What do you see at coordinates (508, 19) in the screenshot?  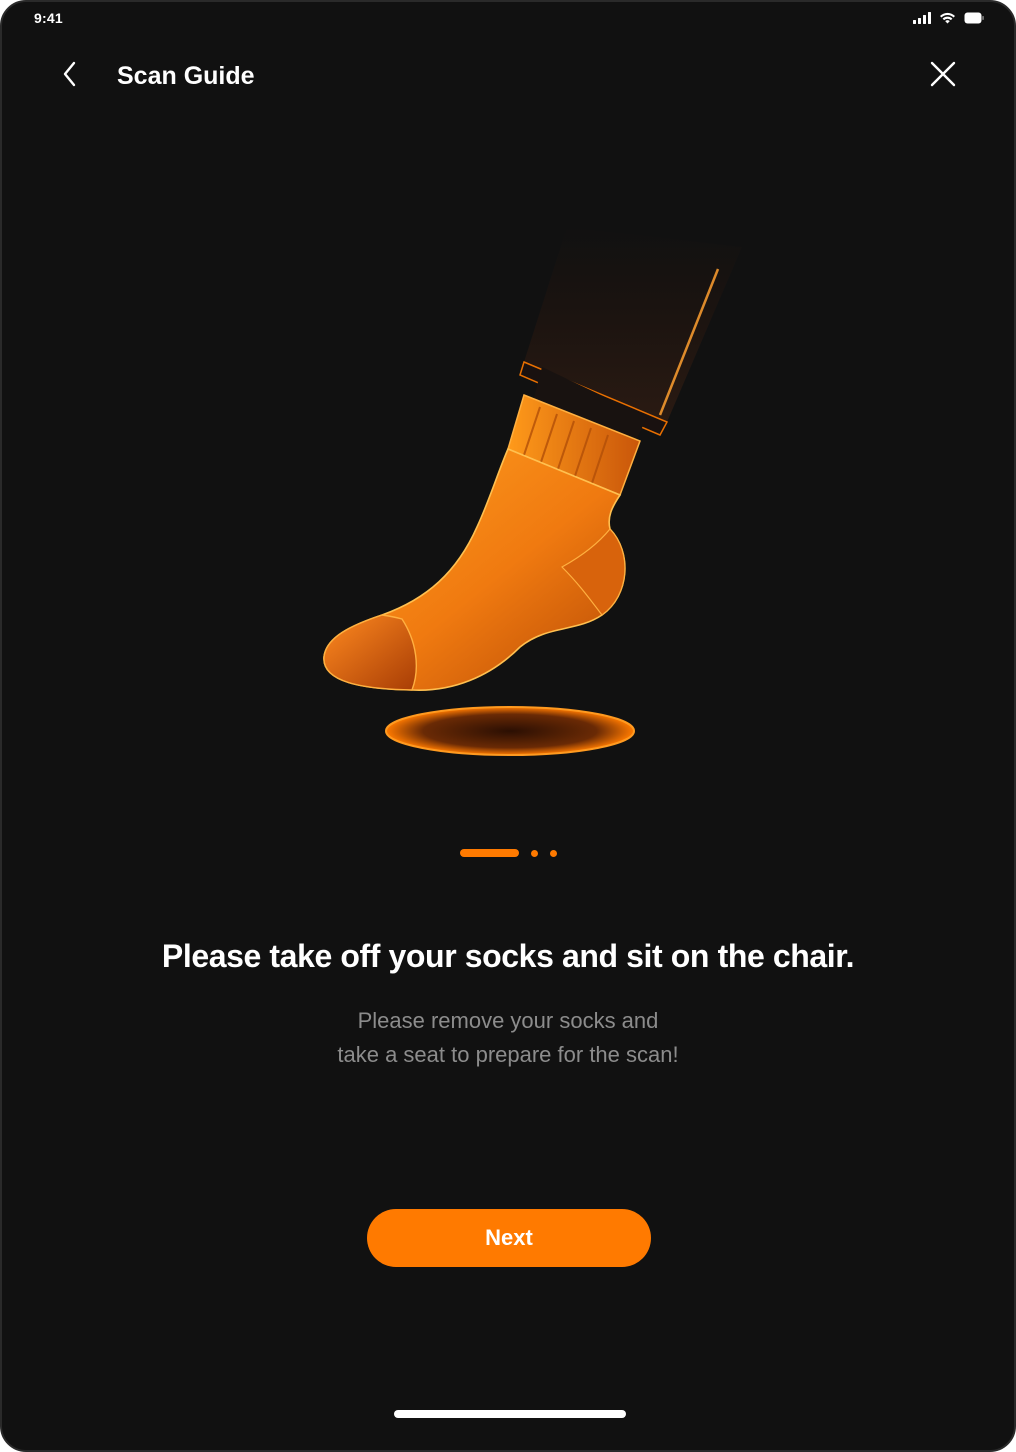 I see `status-bar: 9:41` at bounding box center [508, 19].